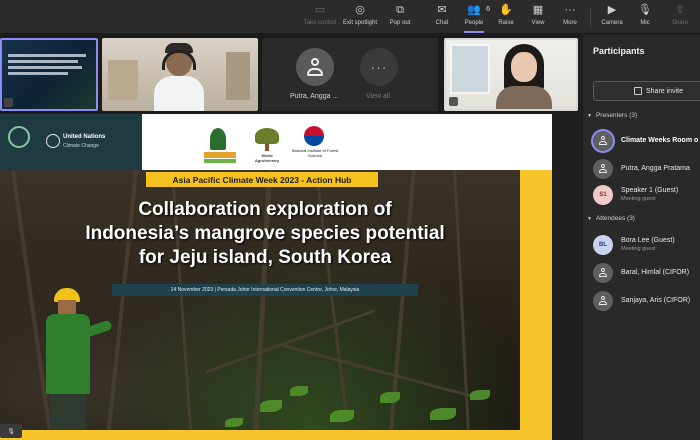 This screenshot has height=440, width=700. I want to click on nifos-logo: National Institute of Forest Science, so click(315, 146).